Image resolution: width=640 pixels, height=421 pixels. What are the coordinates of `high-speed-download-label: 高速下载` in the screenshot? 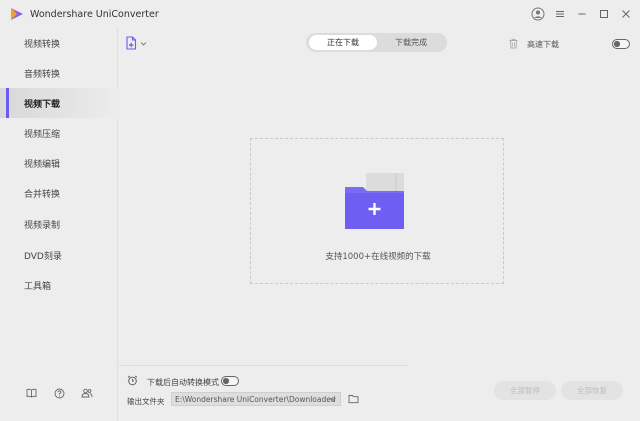 It's located at (543, 44).